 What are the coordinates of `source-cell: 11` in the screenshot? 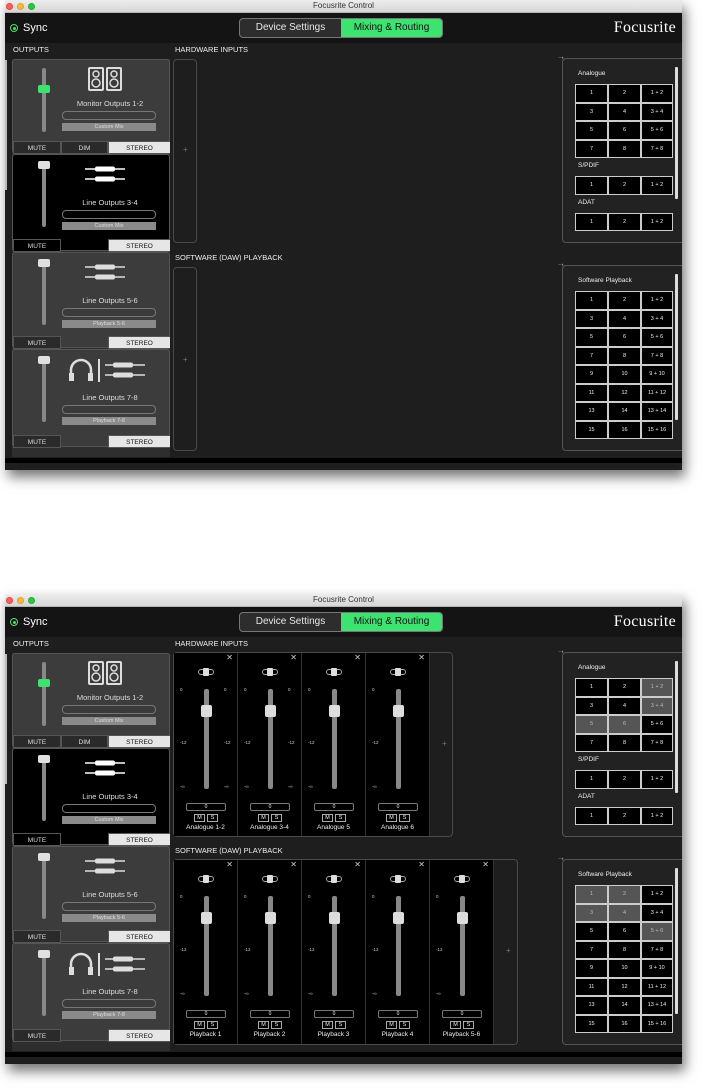 It's located at (591, 986).